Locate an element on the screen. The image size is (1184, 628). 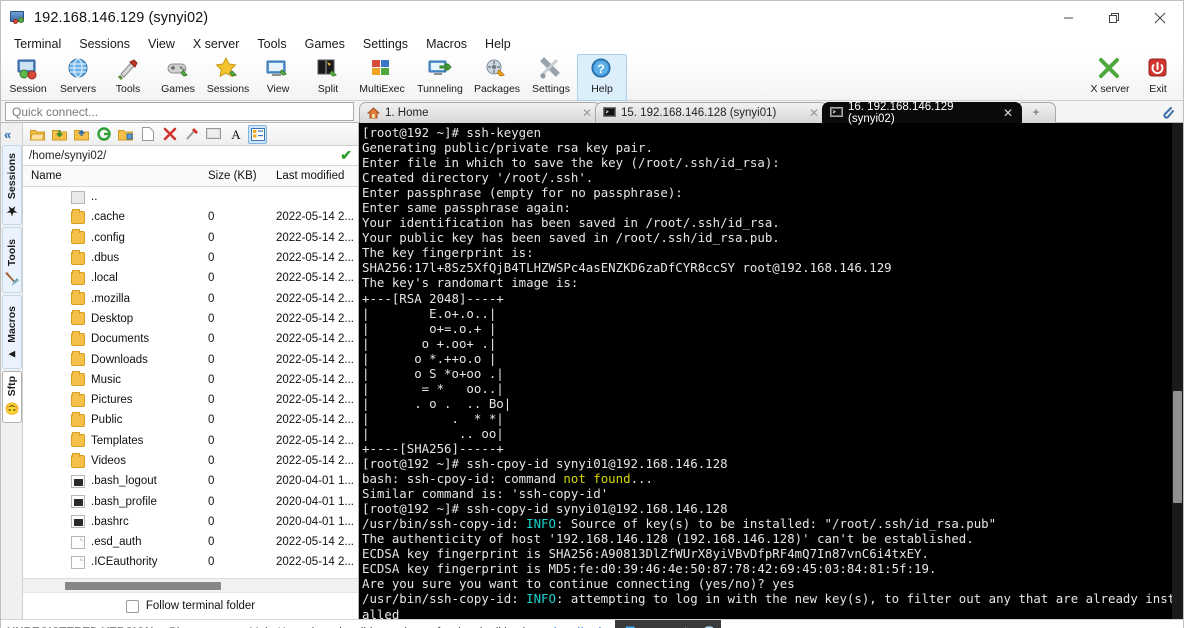
terminal-icon is located at coordinates (213, 134).